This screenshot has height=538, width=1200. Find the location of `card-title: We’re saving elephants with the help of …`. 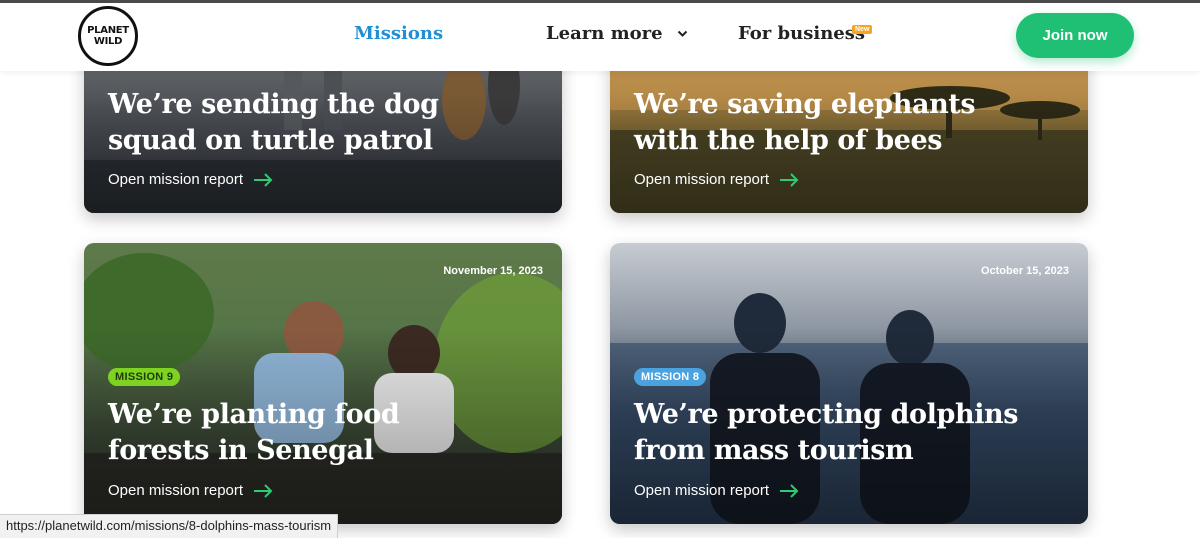

card-title: We’re saving elephants with the help of … is located at coordinates (805, 123).